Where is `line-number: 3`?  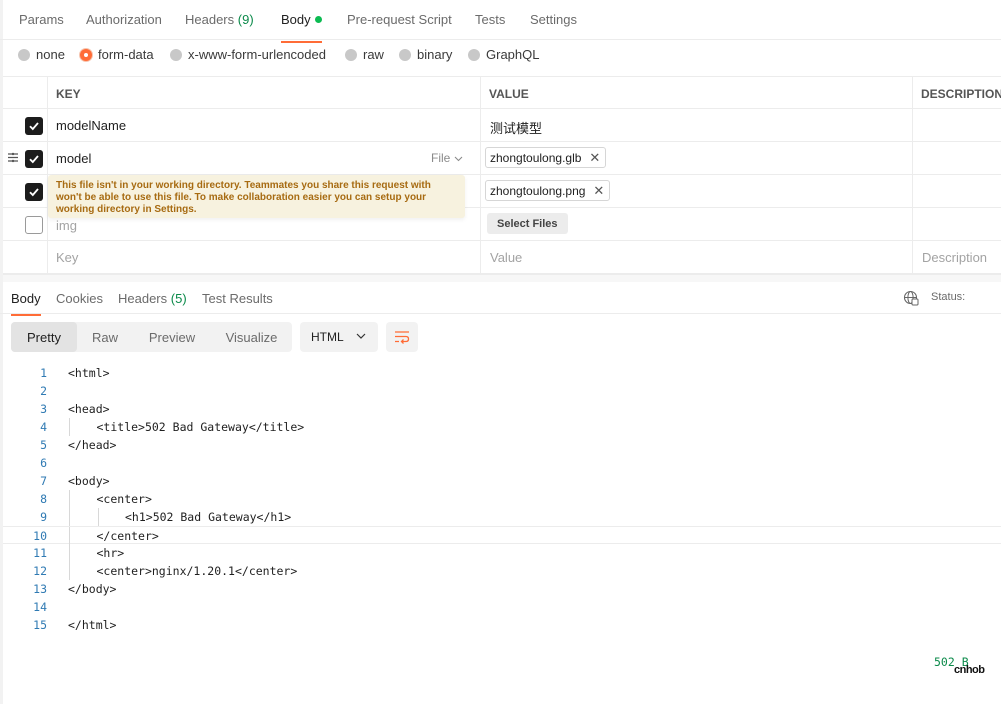 line-number: 3 is located at coordinates (43, 409).